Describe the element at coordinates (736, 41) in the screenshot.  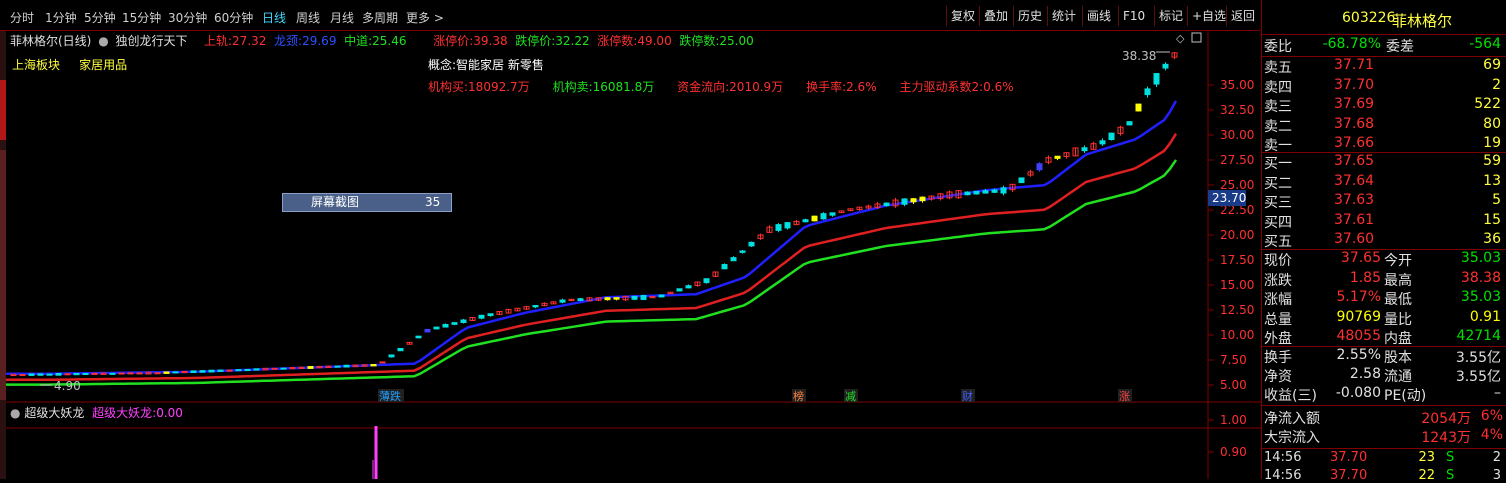
I see `down-count-value: 25.00` at that location.